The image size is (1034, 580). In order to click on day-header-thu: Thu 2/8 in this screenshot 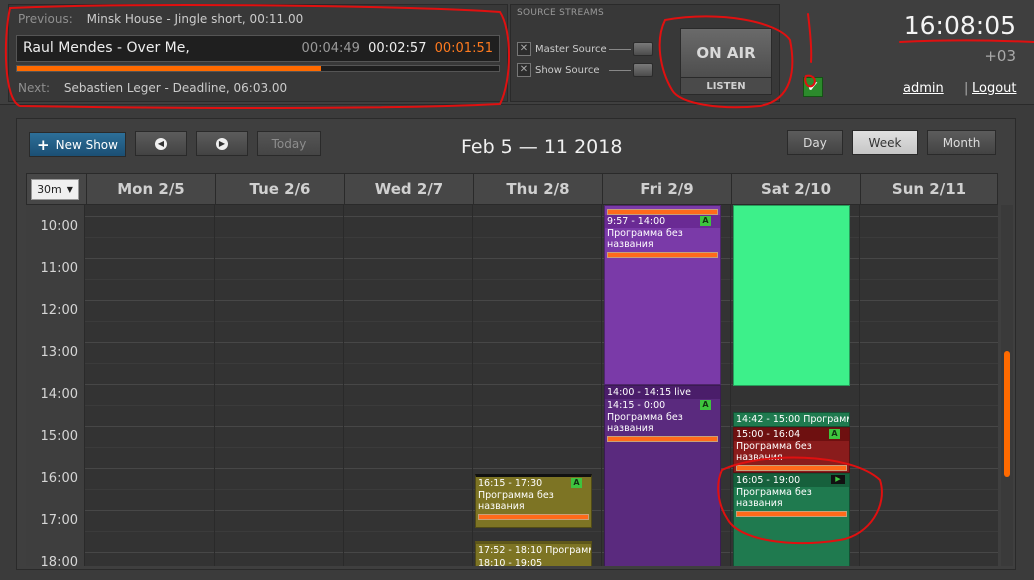, I will do `click(537, 189)`.